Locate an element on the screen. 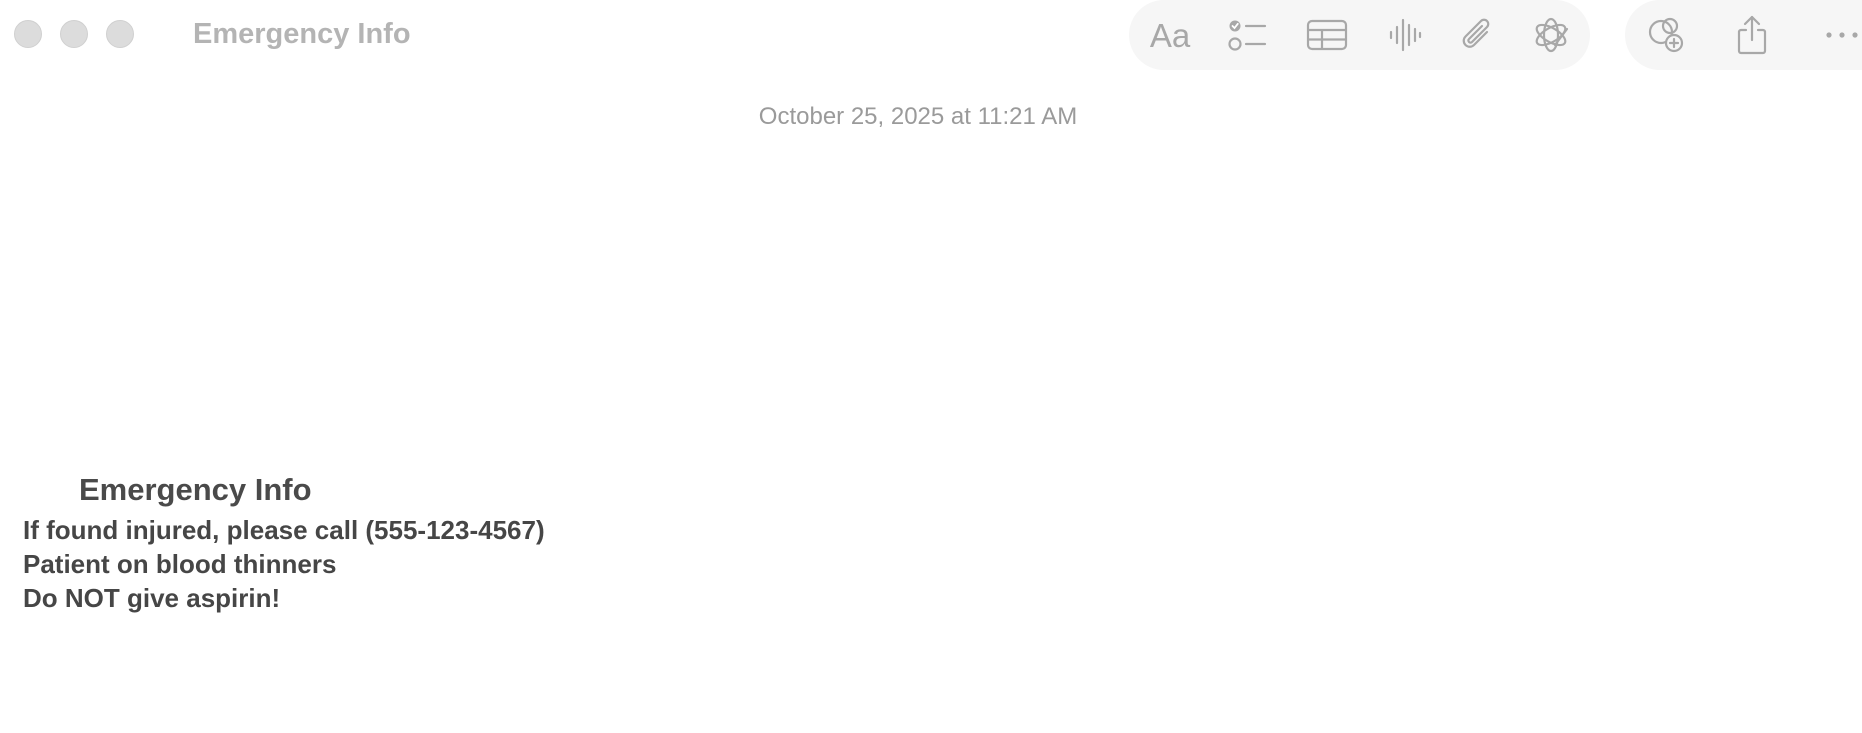  checklist-button is located at coordinates (1248, 35).